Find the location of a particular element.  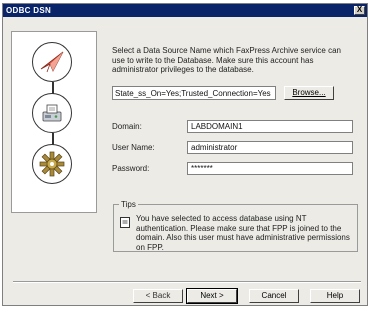

step-circle-gear is located at coordinates (52, 164).